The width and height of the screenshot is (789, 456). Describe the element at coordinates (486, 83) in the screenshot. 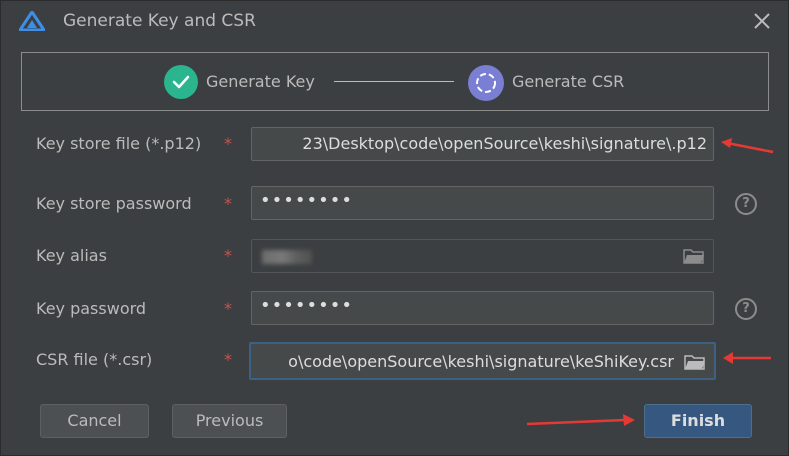

I see `progress-ring-icon` at that location.